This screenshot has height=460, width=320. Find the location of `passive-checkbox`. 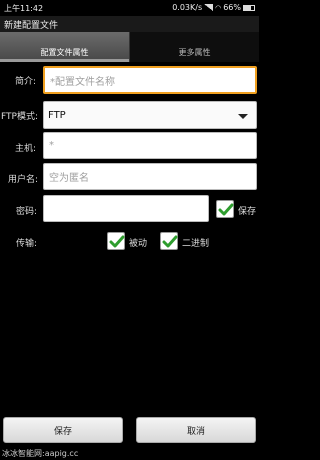

passive-checkbox is located at coordinates (116, 241).